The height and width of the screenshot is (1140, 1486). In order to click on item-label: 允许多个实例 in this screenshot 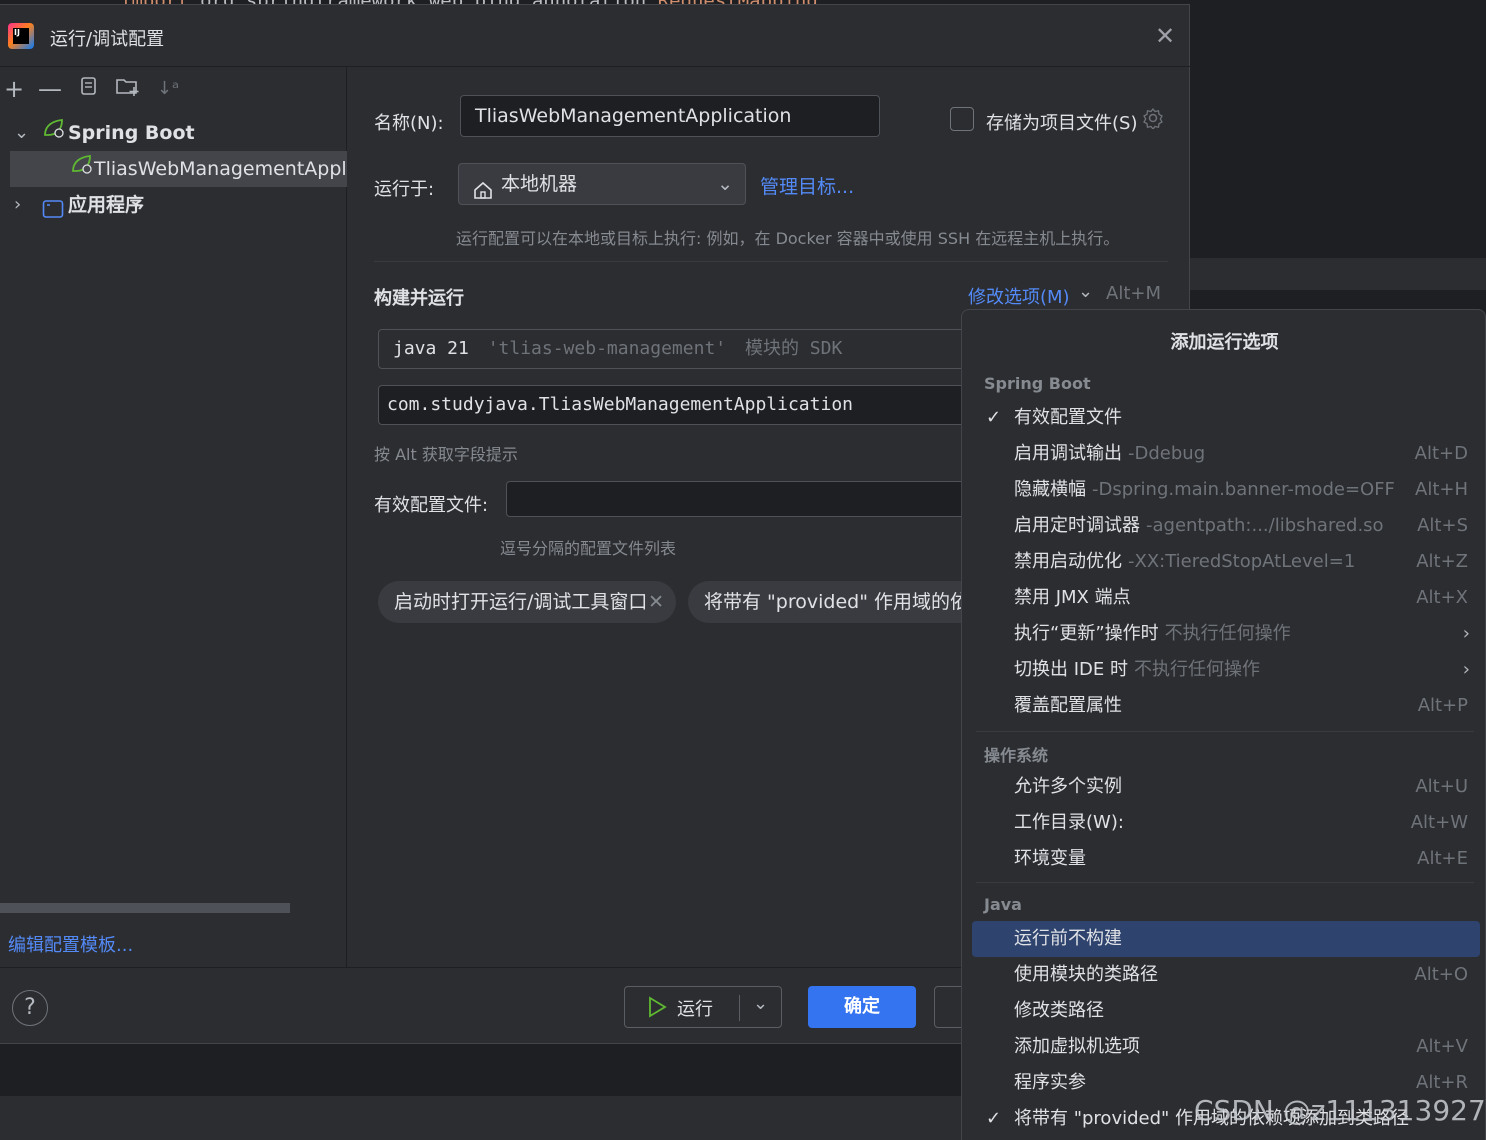, I will do `click(1068, 786)`.